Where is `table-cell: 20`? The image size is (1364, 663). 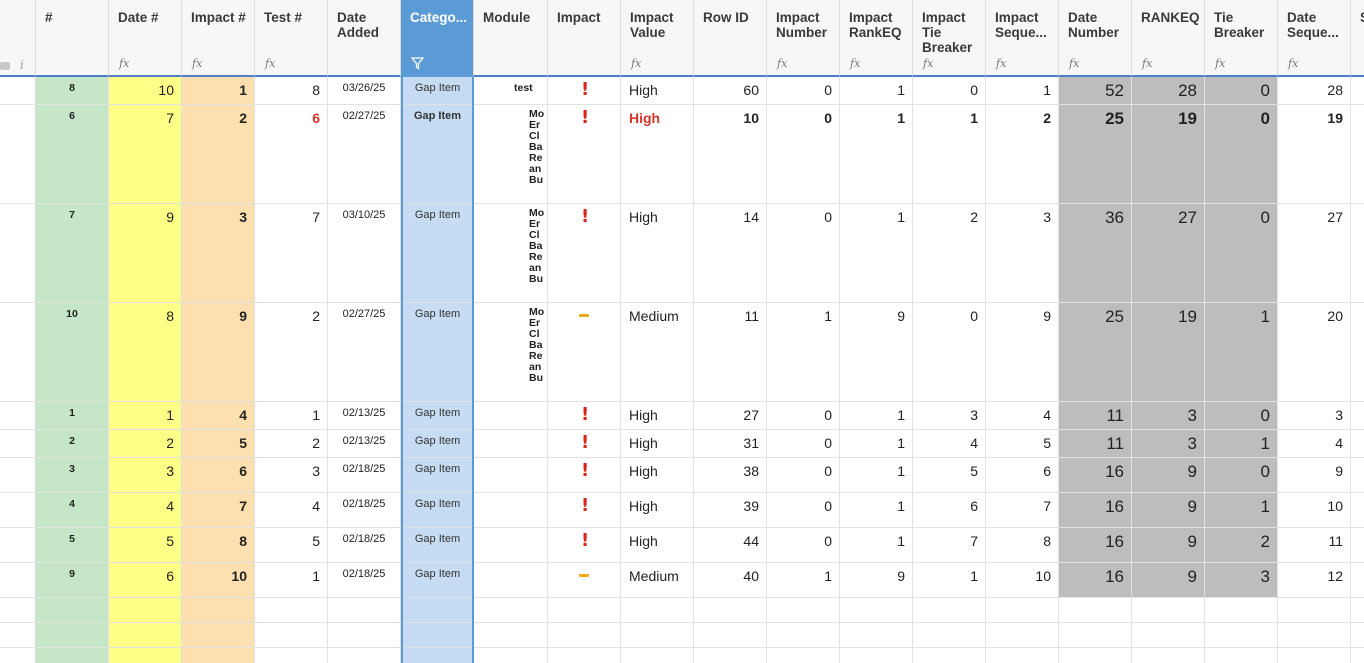 table-cell: 20 is located at coordinates (1314, 352).